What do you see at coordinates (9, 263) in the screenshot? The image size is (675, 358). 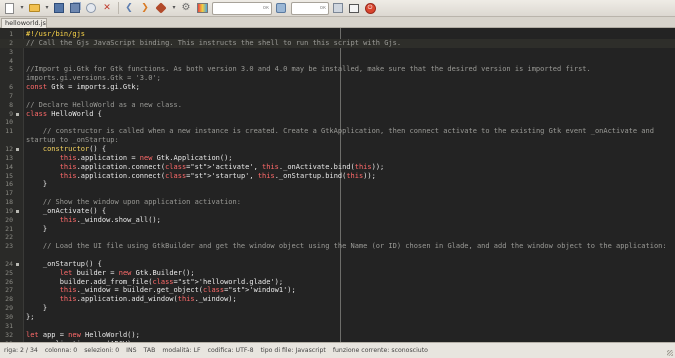 I see `line-number: 24` at bounding box center [9, 263].